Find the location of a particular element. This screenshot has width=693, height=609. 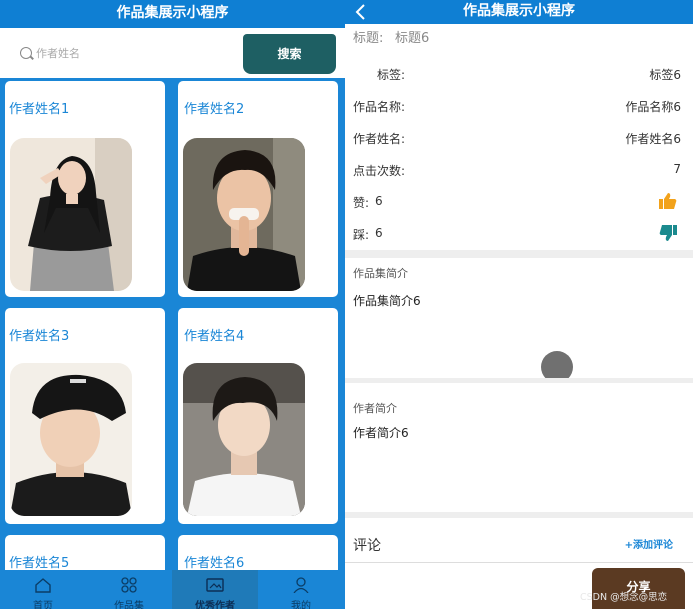

author-icon is located at coordinates (215, 585).